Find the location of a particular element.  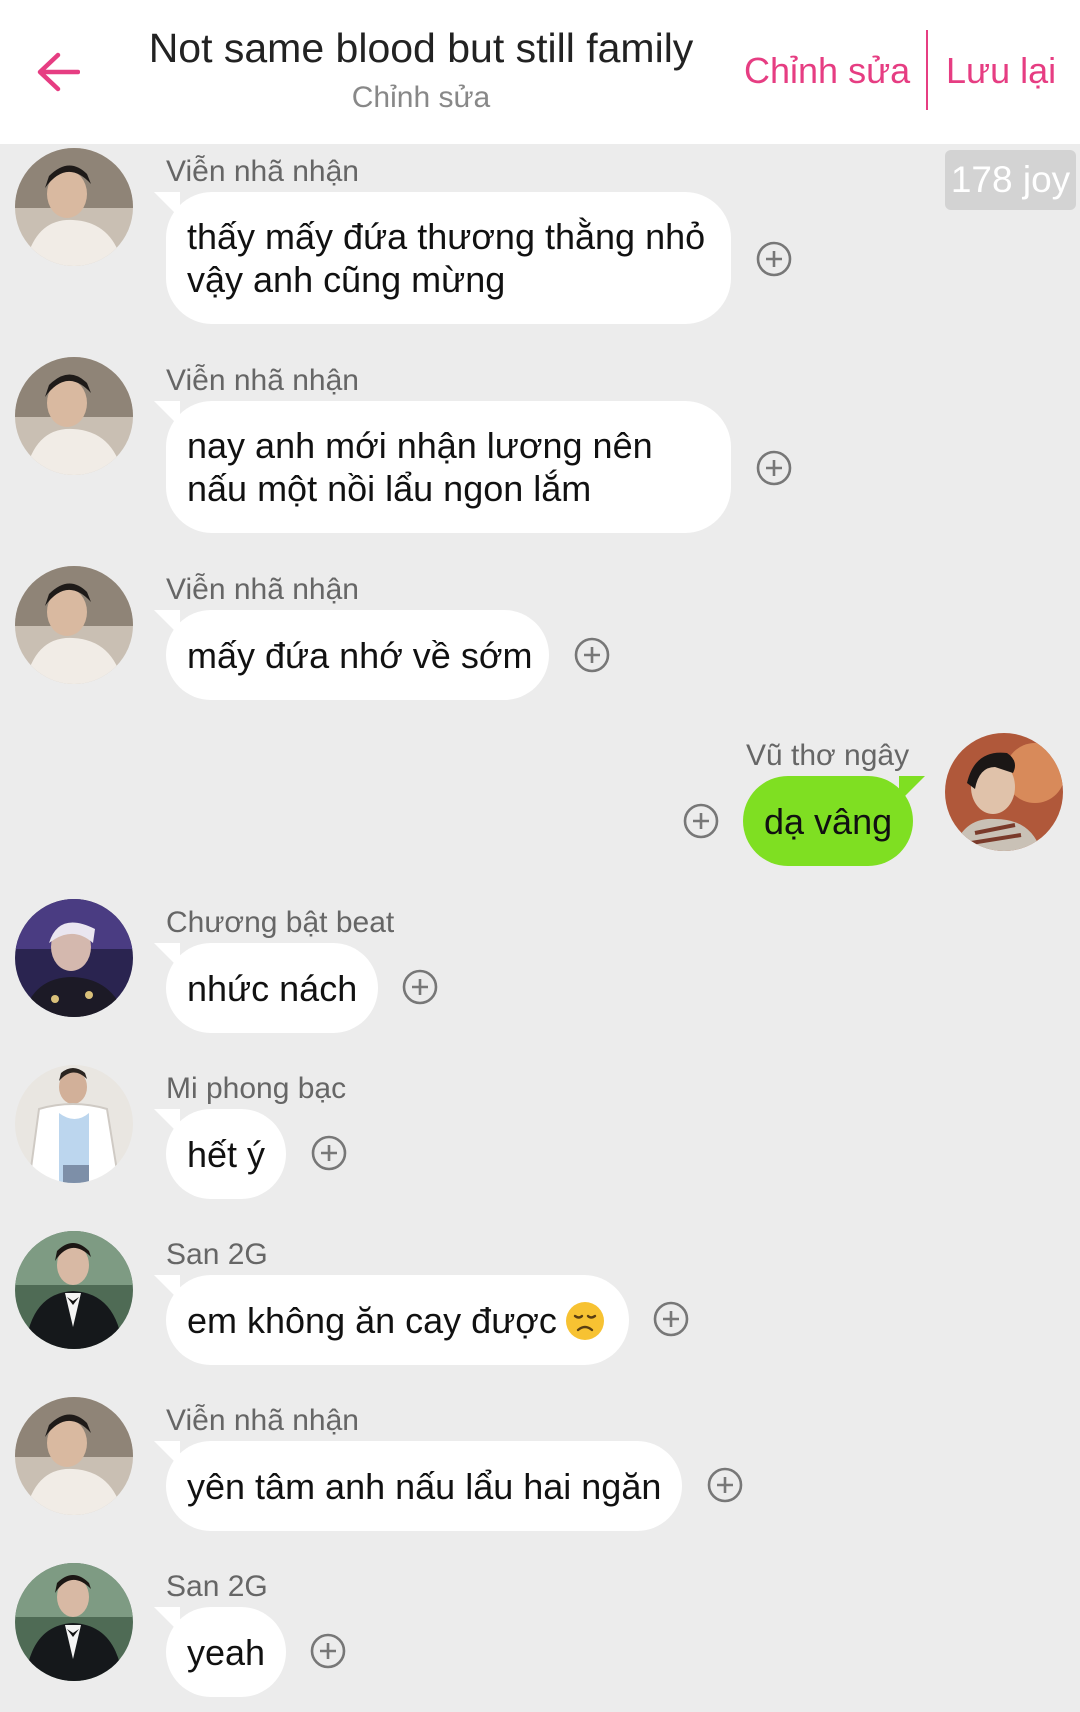

message-text: em không ăn cay được is located at coordinates (372, 1320).